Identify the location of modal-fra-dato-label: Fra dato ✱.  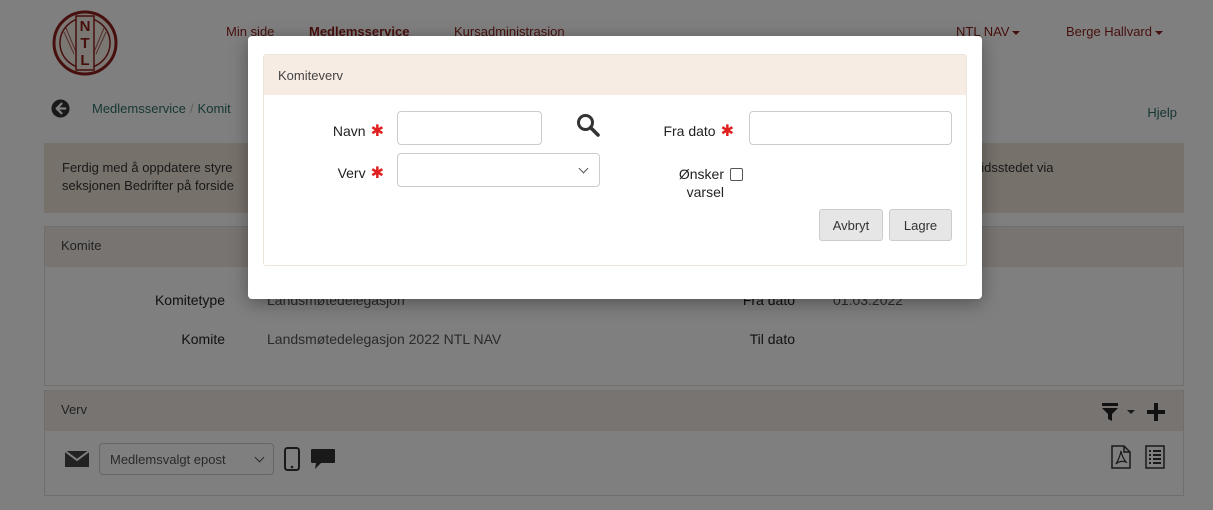
(689, 131).